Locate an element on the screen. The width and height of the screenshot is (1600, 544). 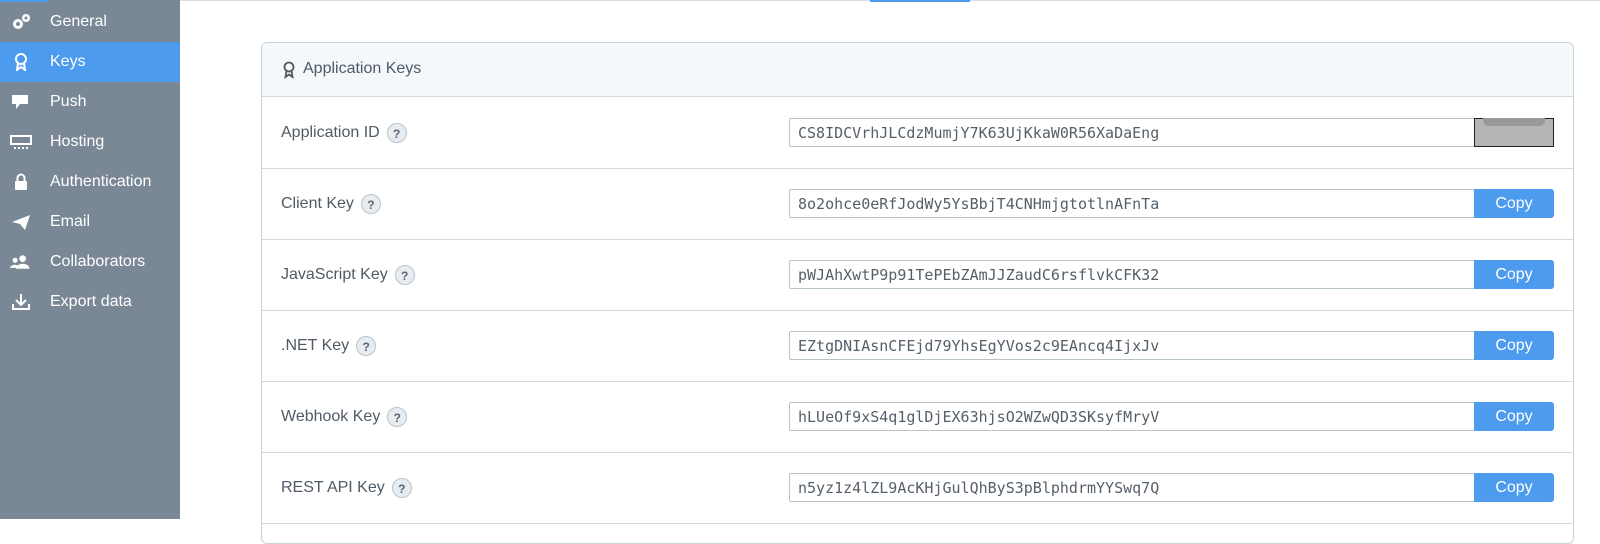
key-label: Application ID ? is located at coordinates (344, 133).